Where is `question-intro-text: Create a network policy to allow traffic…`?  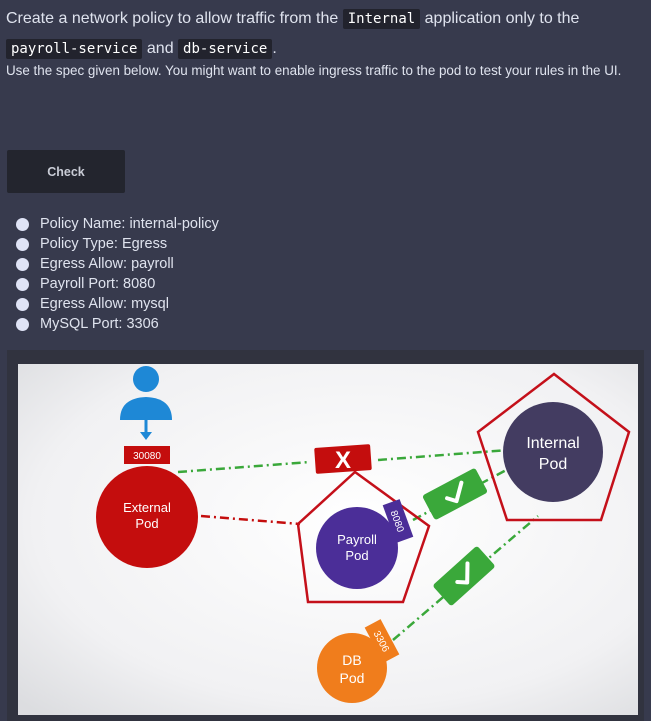 question-intro-text: Create a network policy to allow traffic… is located at coordinates (172, 18).